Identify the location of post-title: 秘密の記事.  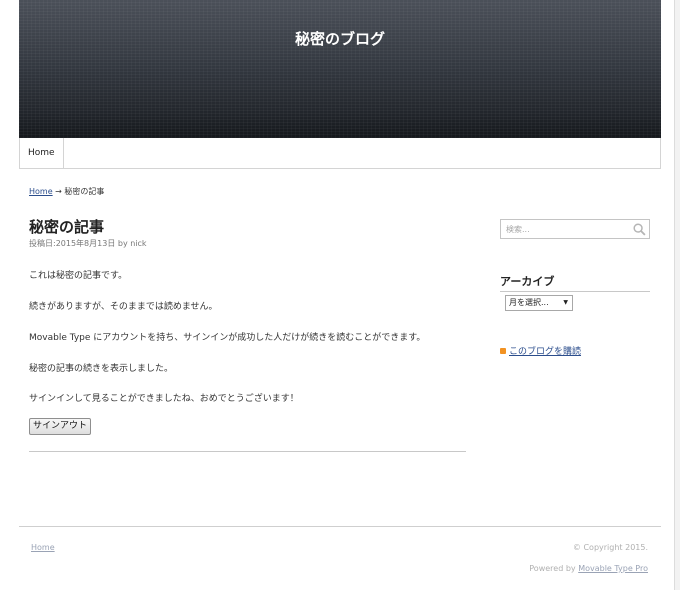
(67, 227).